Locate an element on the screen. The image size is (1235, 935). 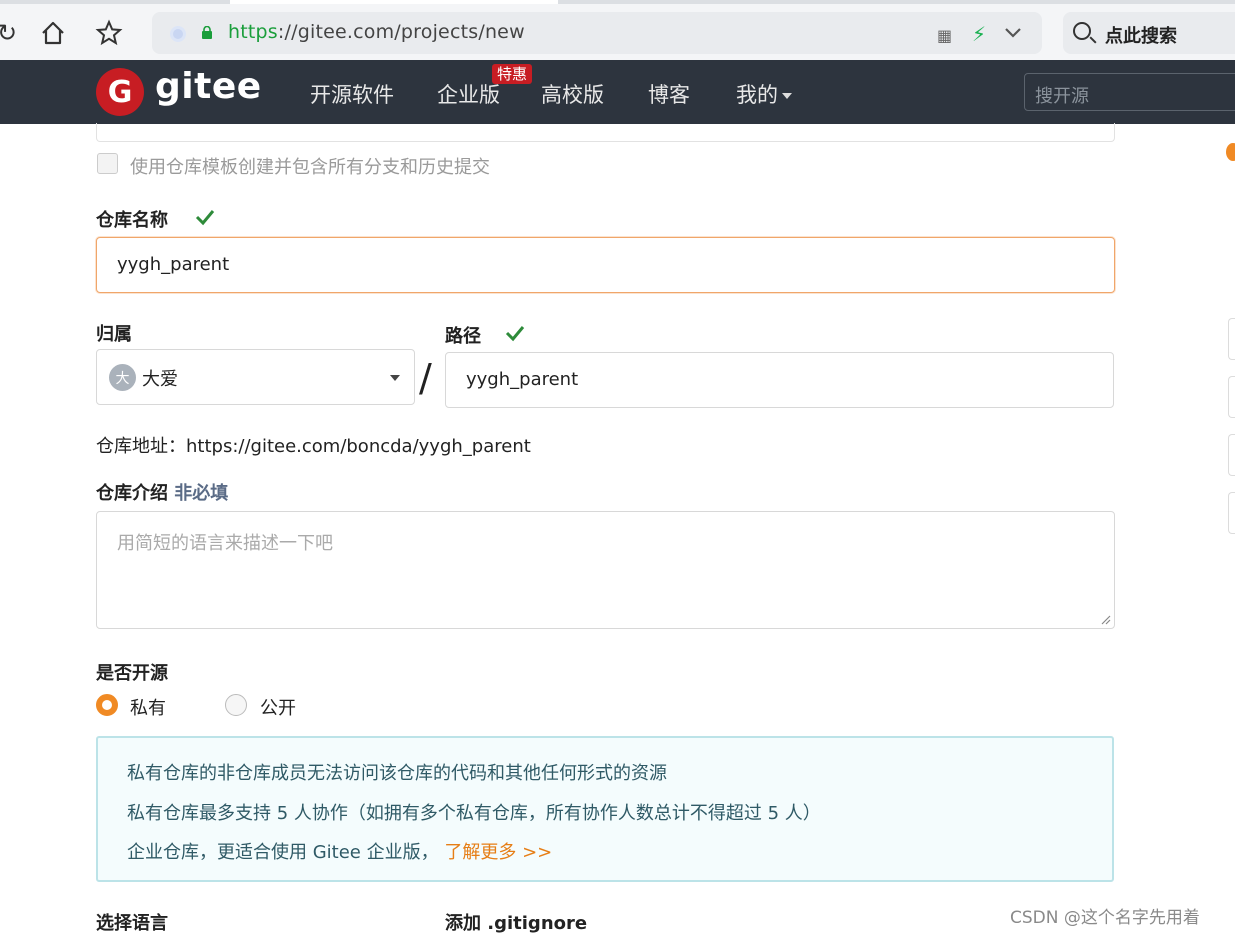
notice-line-text: 企业仓库，更适合使用 Gitee 企业版， is located at coordinates (283, 852).